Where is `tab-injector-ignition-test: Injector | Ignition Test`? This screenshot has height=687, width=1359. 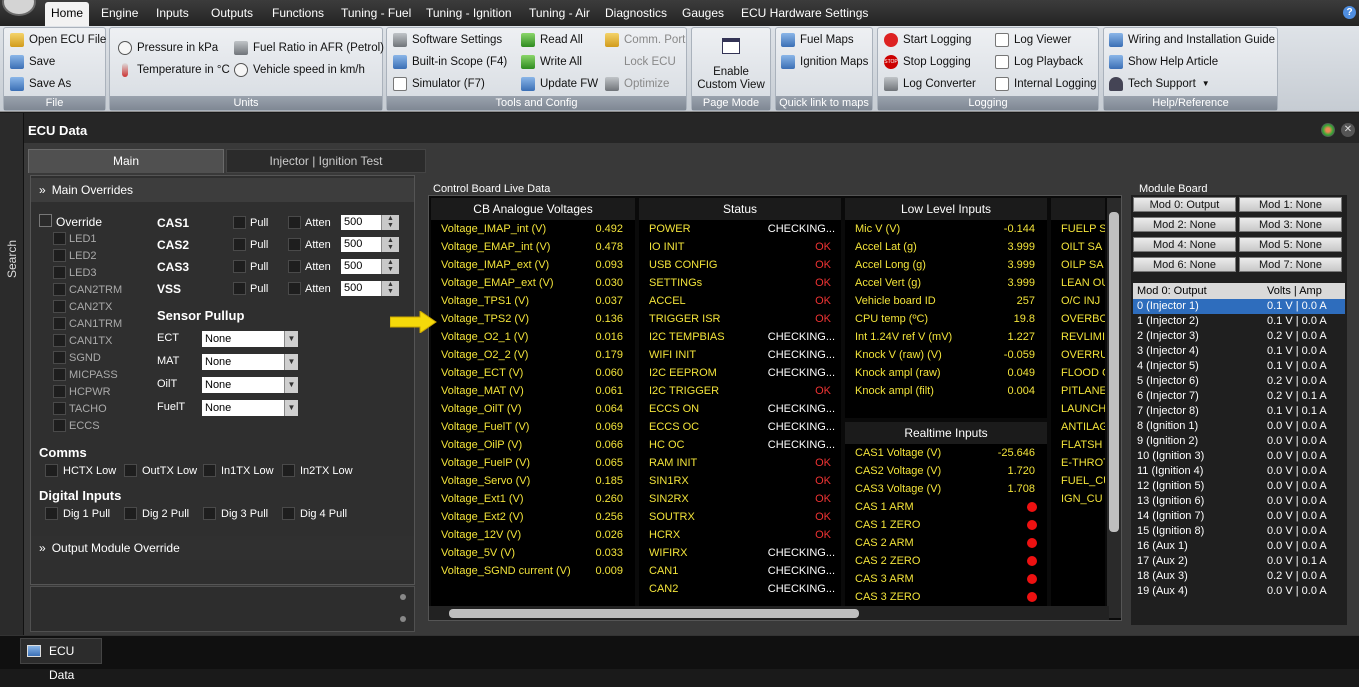
tab-injector-ignition-test: Injector | Ignition Test is located at coordinates (326, 161).